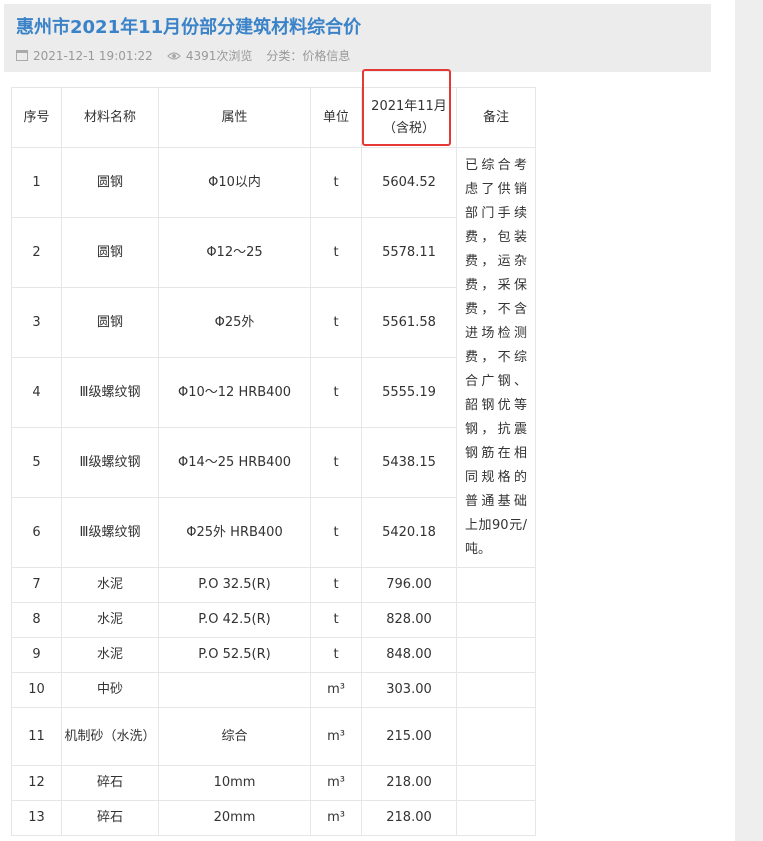 This screenshot has width=763, height=841. Describe the element at coordinates (749, 420) in the screenshot. I see `page-scroll-gutter` at that location.